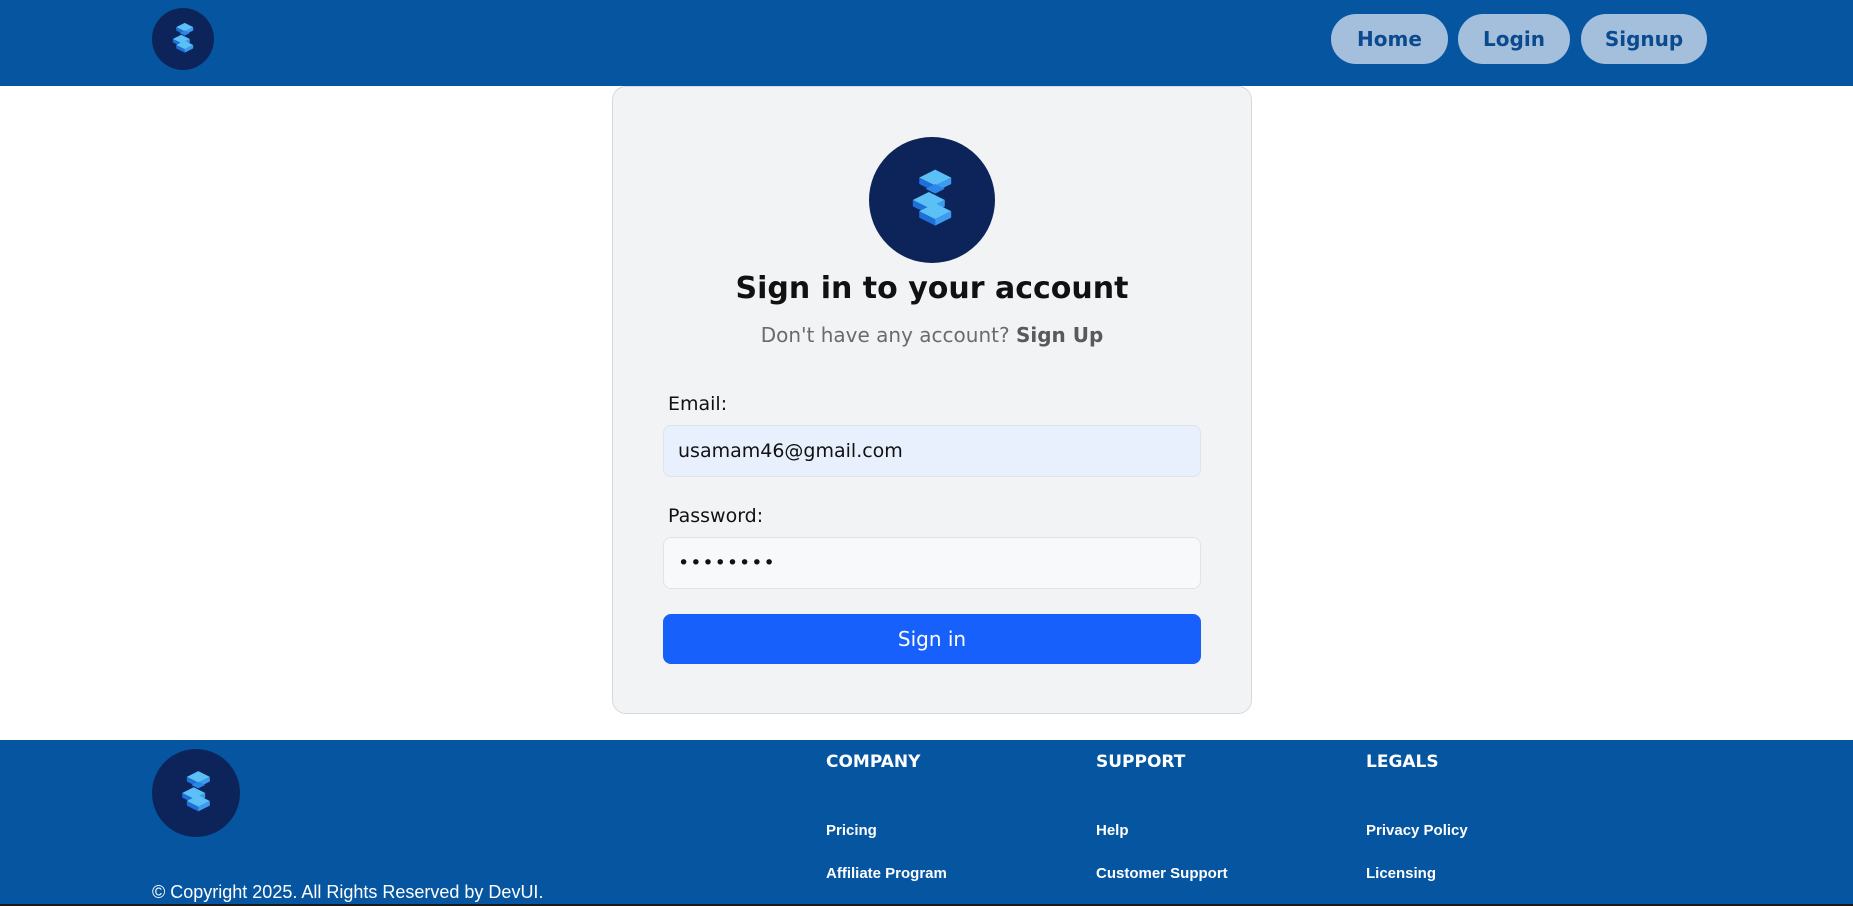 The width and height of the screenshot is (1853, 906). I want to click on footer-link-customer-support: Customer Support, so click(1162, 873).